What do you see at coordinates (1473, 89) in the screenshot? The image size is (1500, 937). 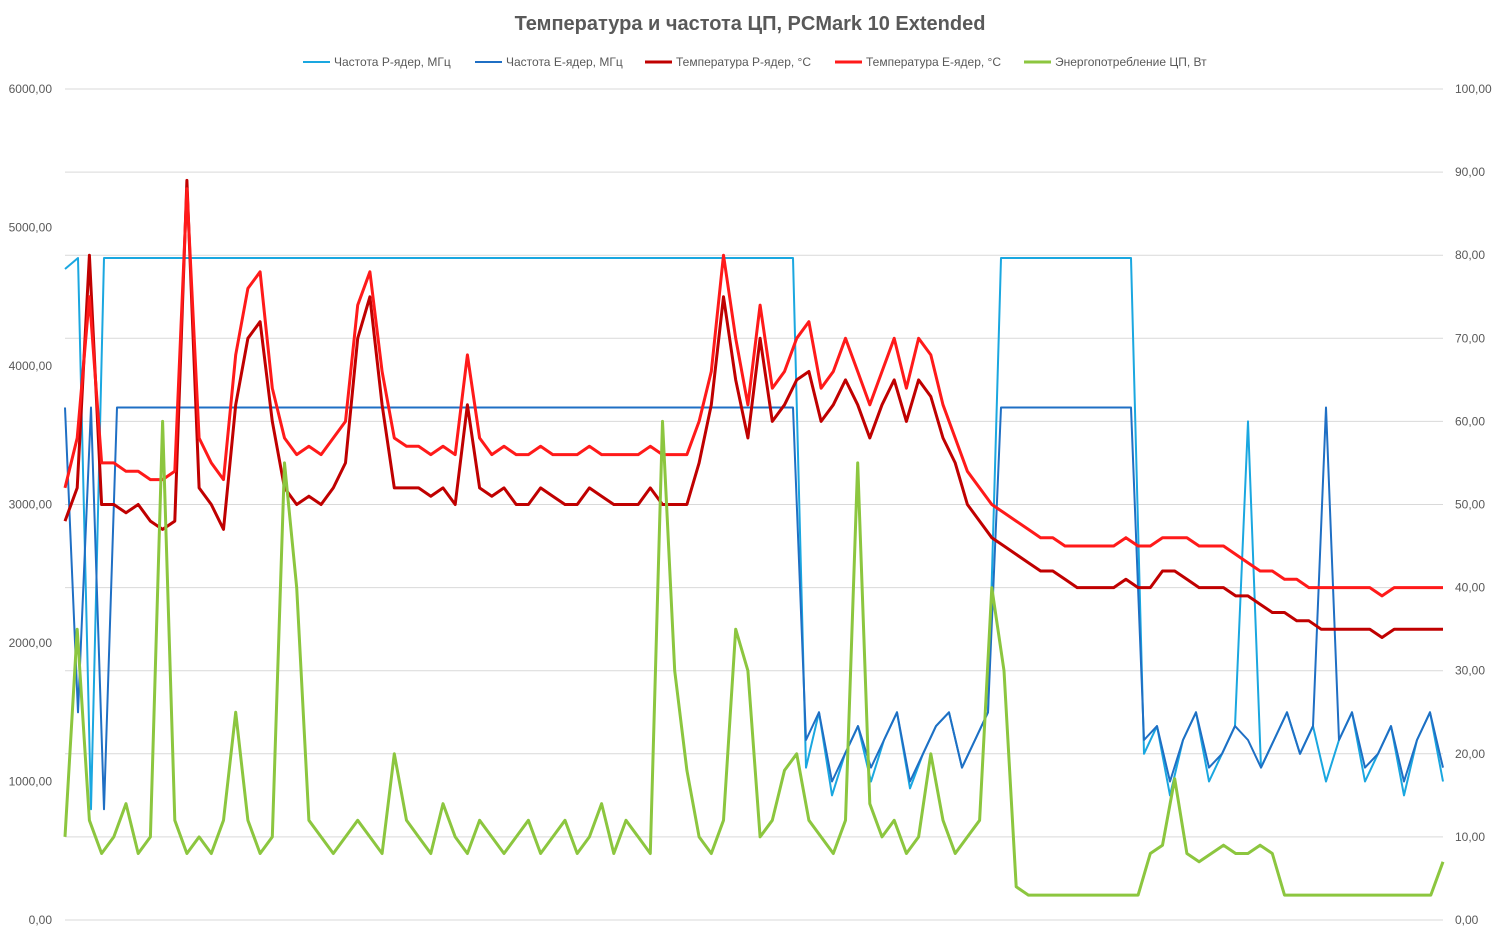 I see `right-tick-label: 100,00` at bounding box center [1473, 89].